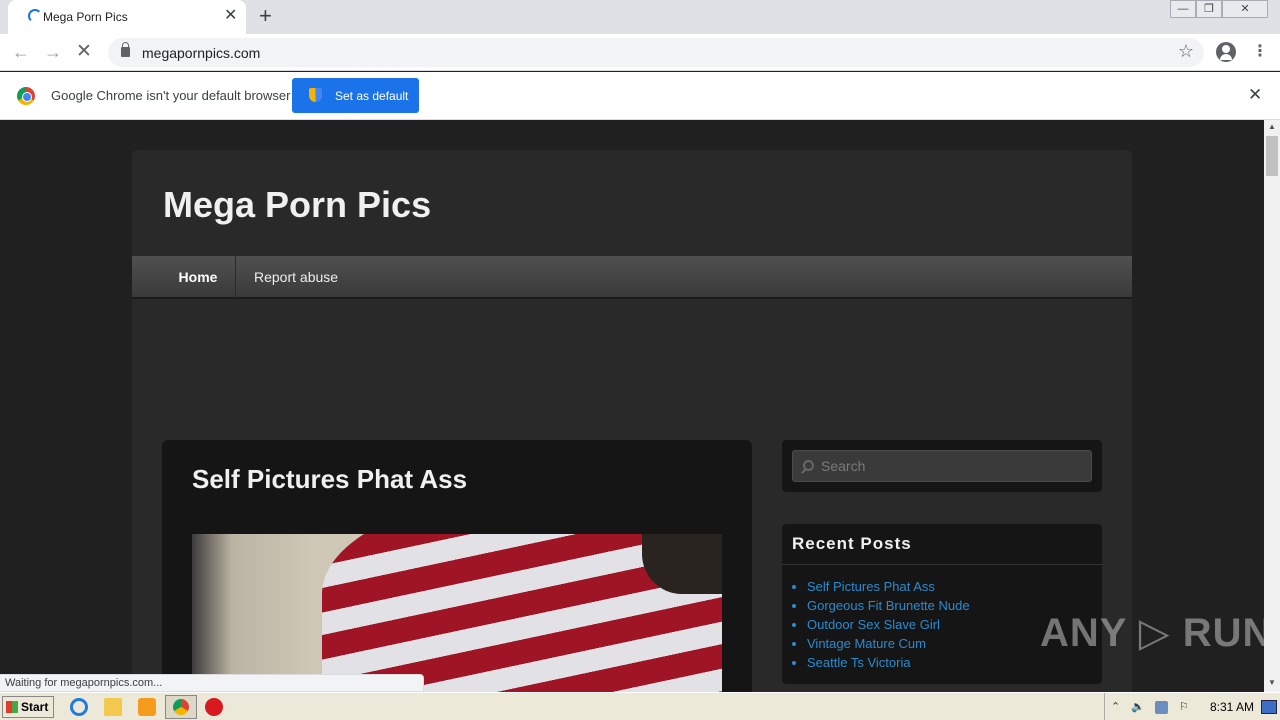 The height and width of the screenshot is (720, 1280). What do you see at coordinates (843, 466) in the screenshot?
I see `search-placeholder: Search` at bounding box center [843, 466].